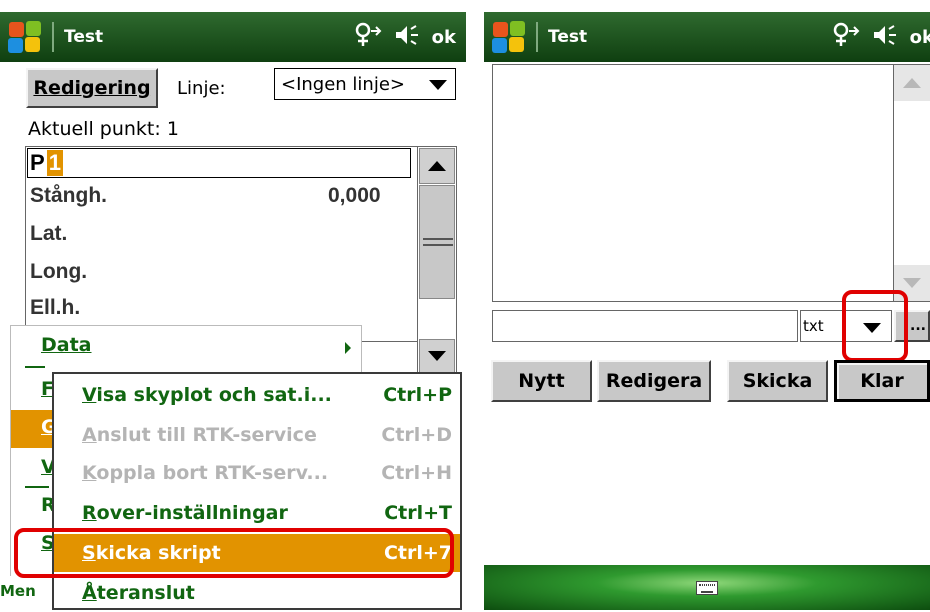 This screenshot has height=612, width=930. I want to click on edit-button-label: Redigering, so click(92, 88).